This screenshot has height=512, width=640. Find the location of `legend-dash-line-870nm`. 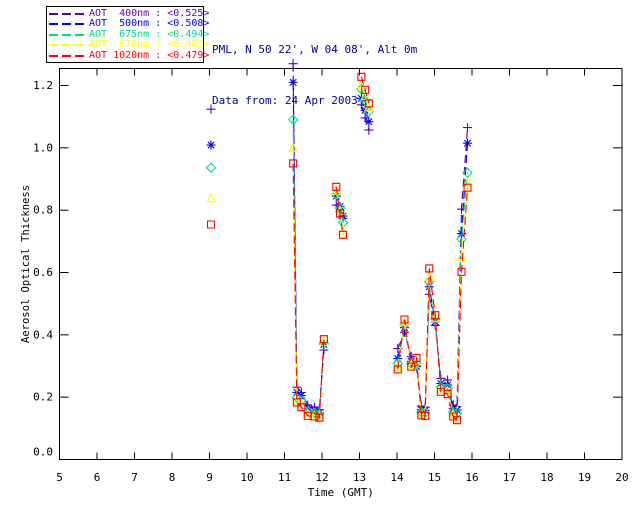

legend-dash-line-870nm is located at coordinates (67, 45).